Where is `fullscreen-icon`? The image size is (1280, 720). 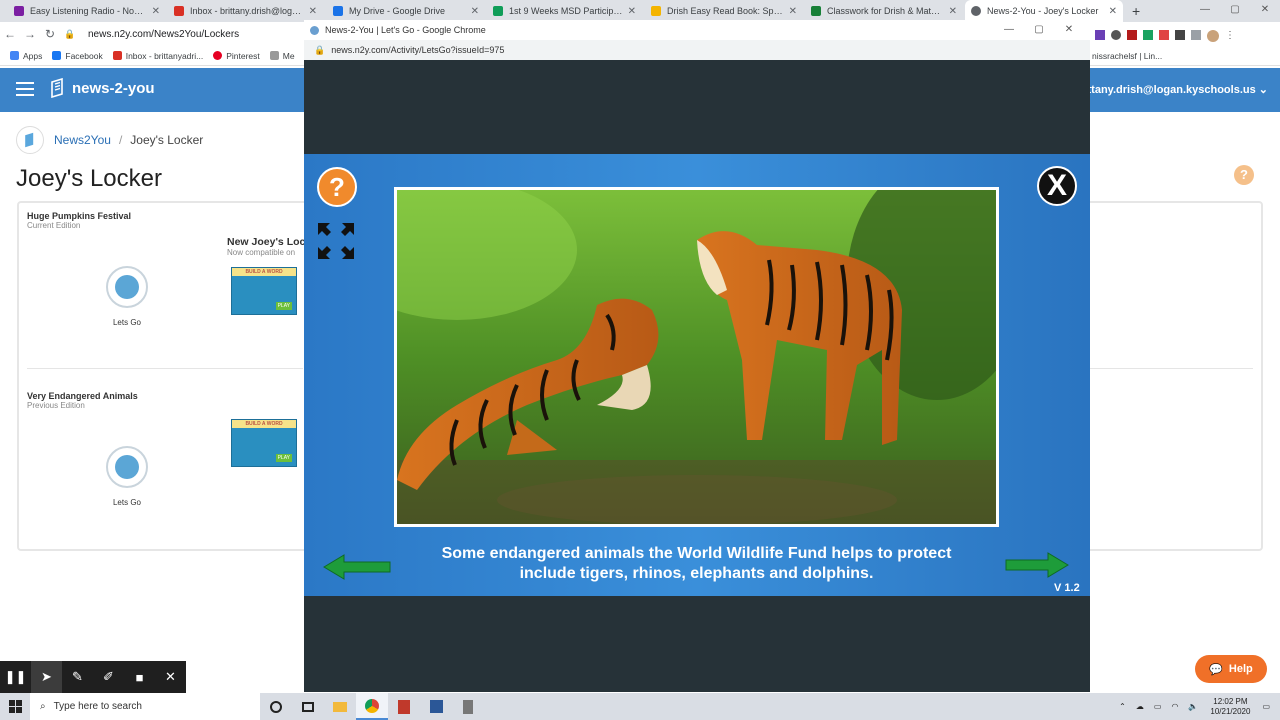
fullscreen-icon is located at coordinates (336, 241).